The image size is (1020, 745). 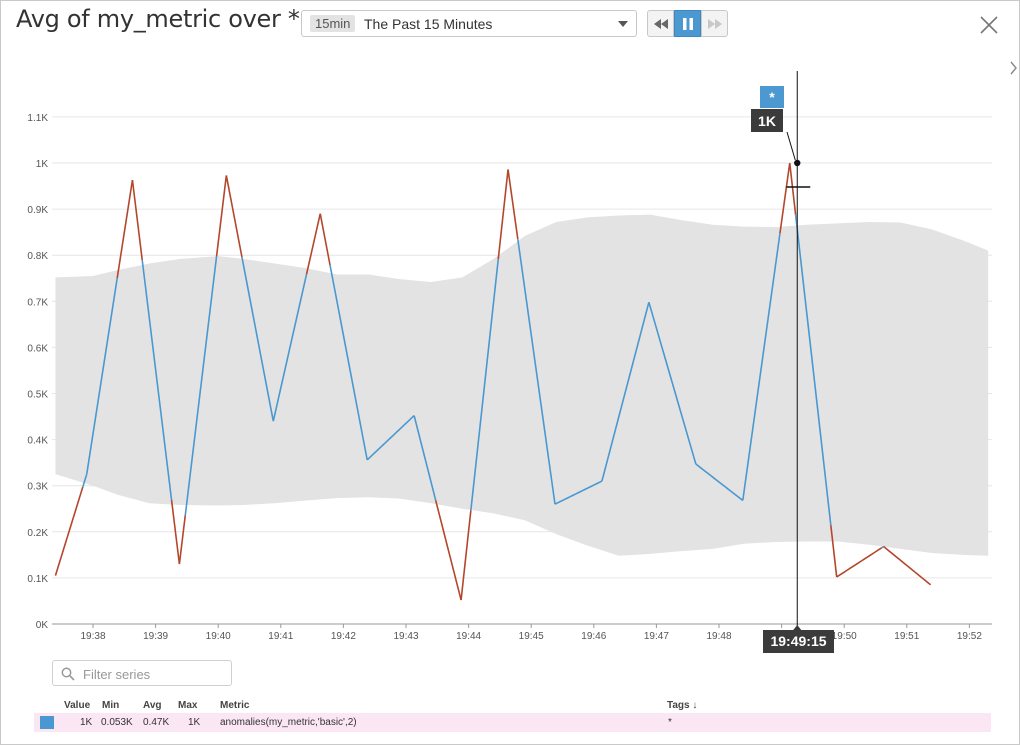 I want to click on fast-forward-icon, so click(x=714, y=23).